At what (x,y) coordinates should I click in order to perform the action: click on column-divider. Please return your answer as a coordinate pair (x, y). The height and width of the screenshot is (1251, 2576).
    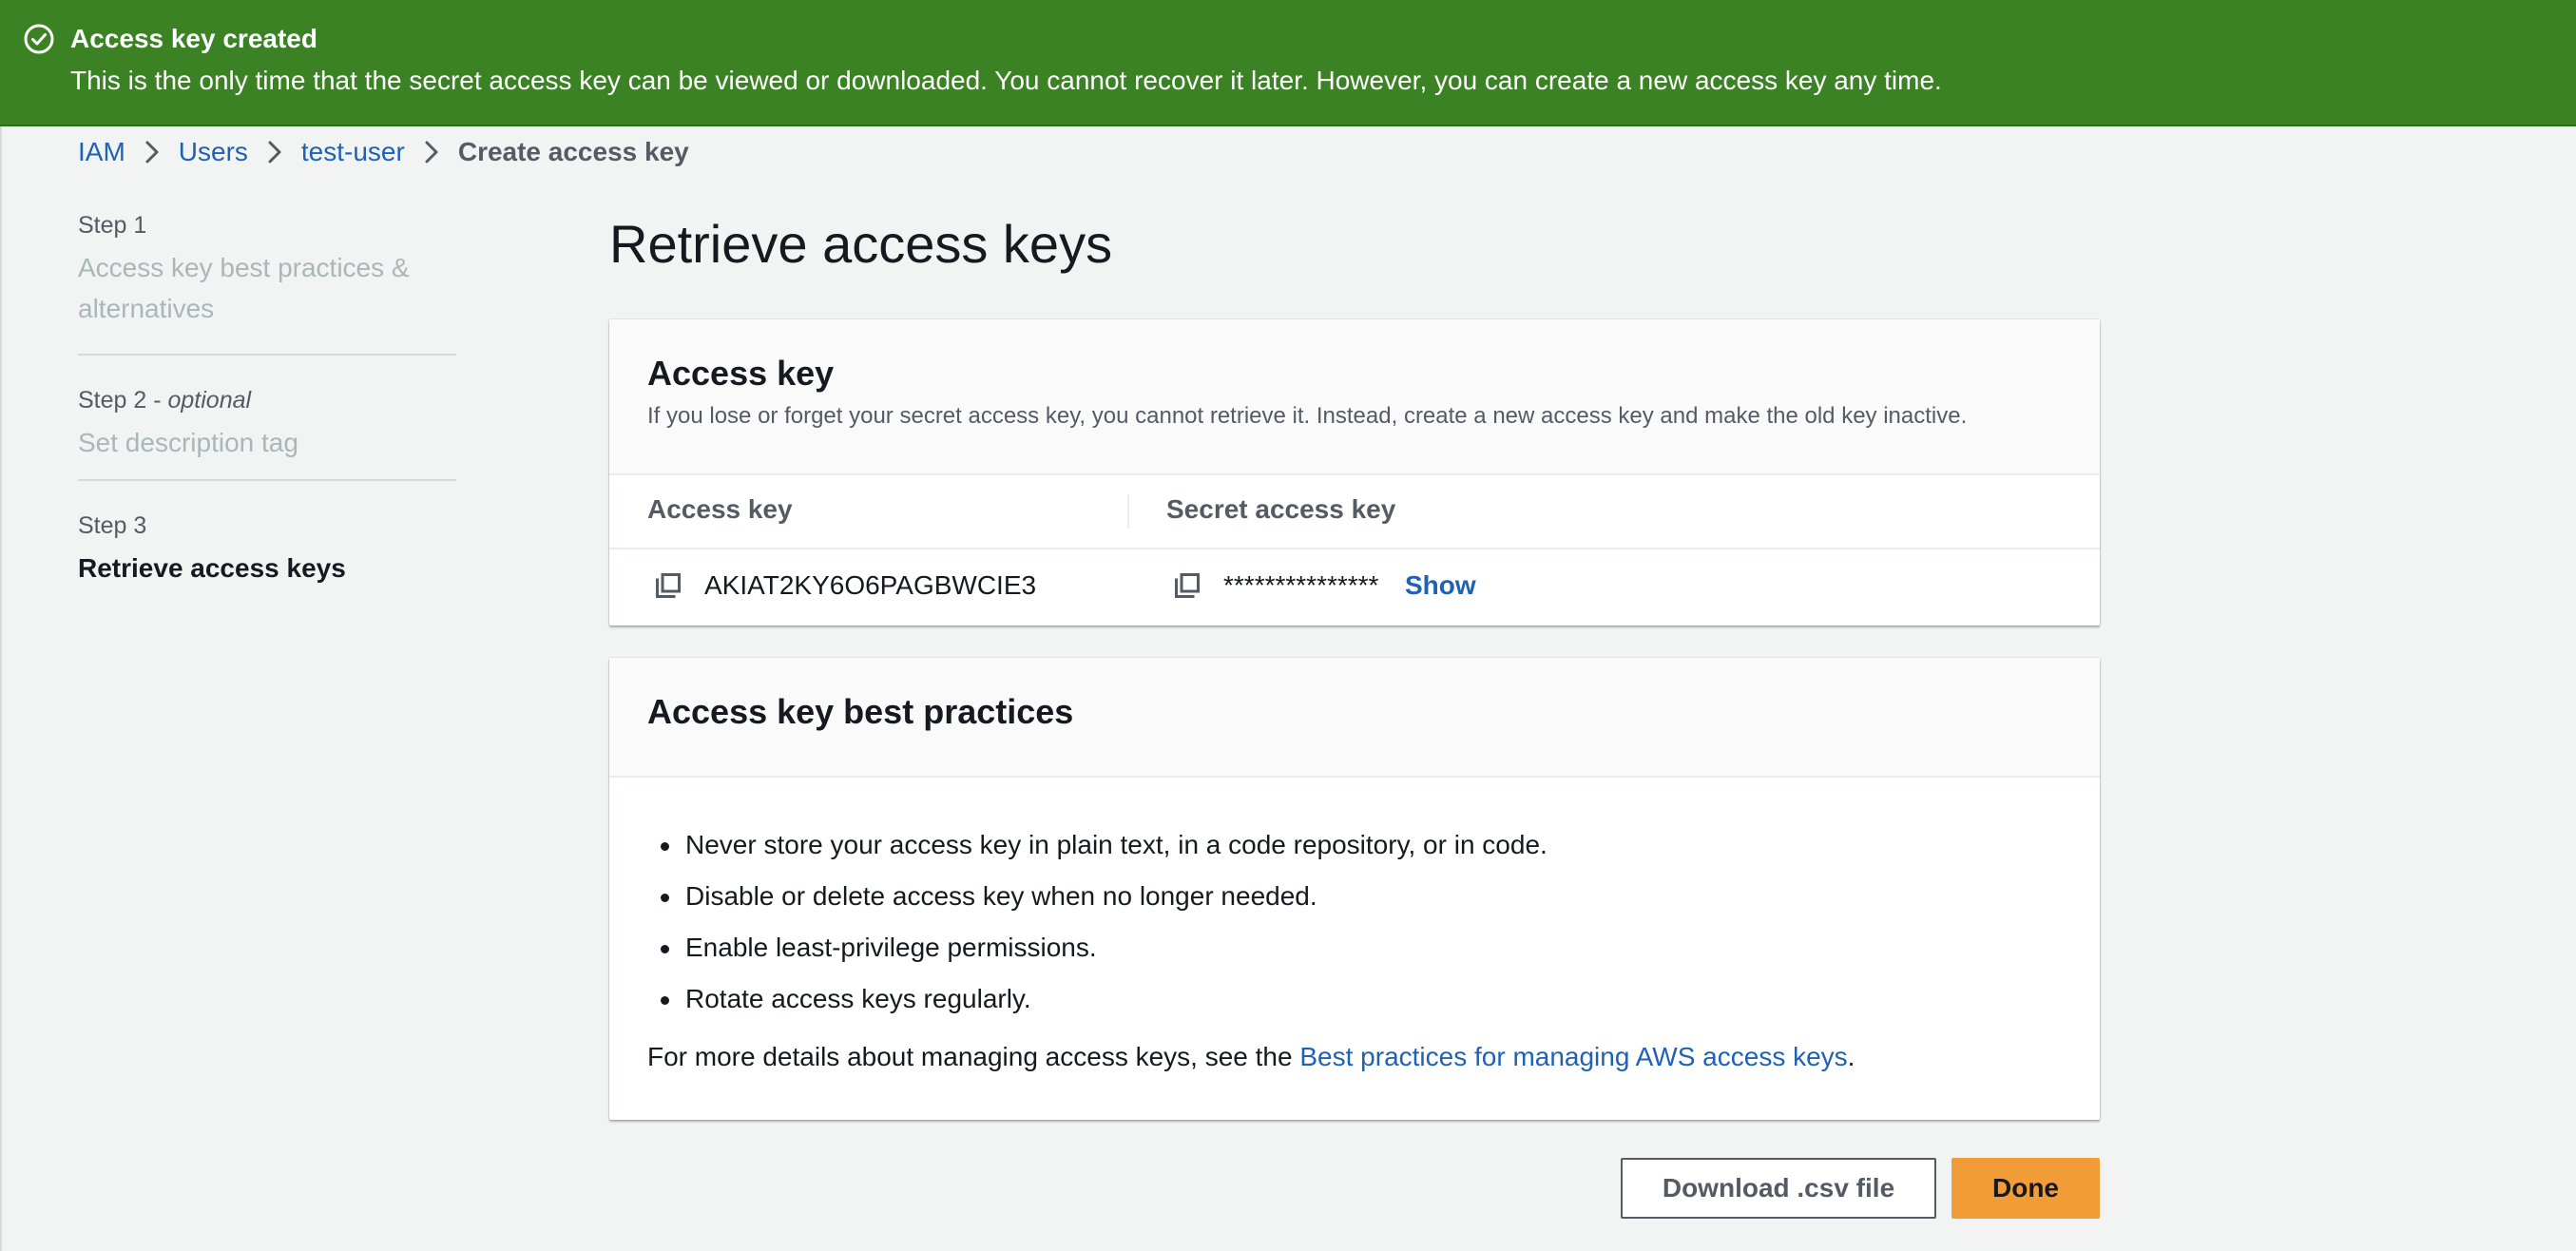
    Looking at the image, I should click on (1128, 511).